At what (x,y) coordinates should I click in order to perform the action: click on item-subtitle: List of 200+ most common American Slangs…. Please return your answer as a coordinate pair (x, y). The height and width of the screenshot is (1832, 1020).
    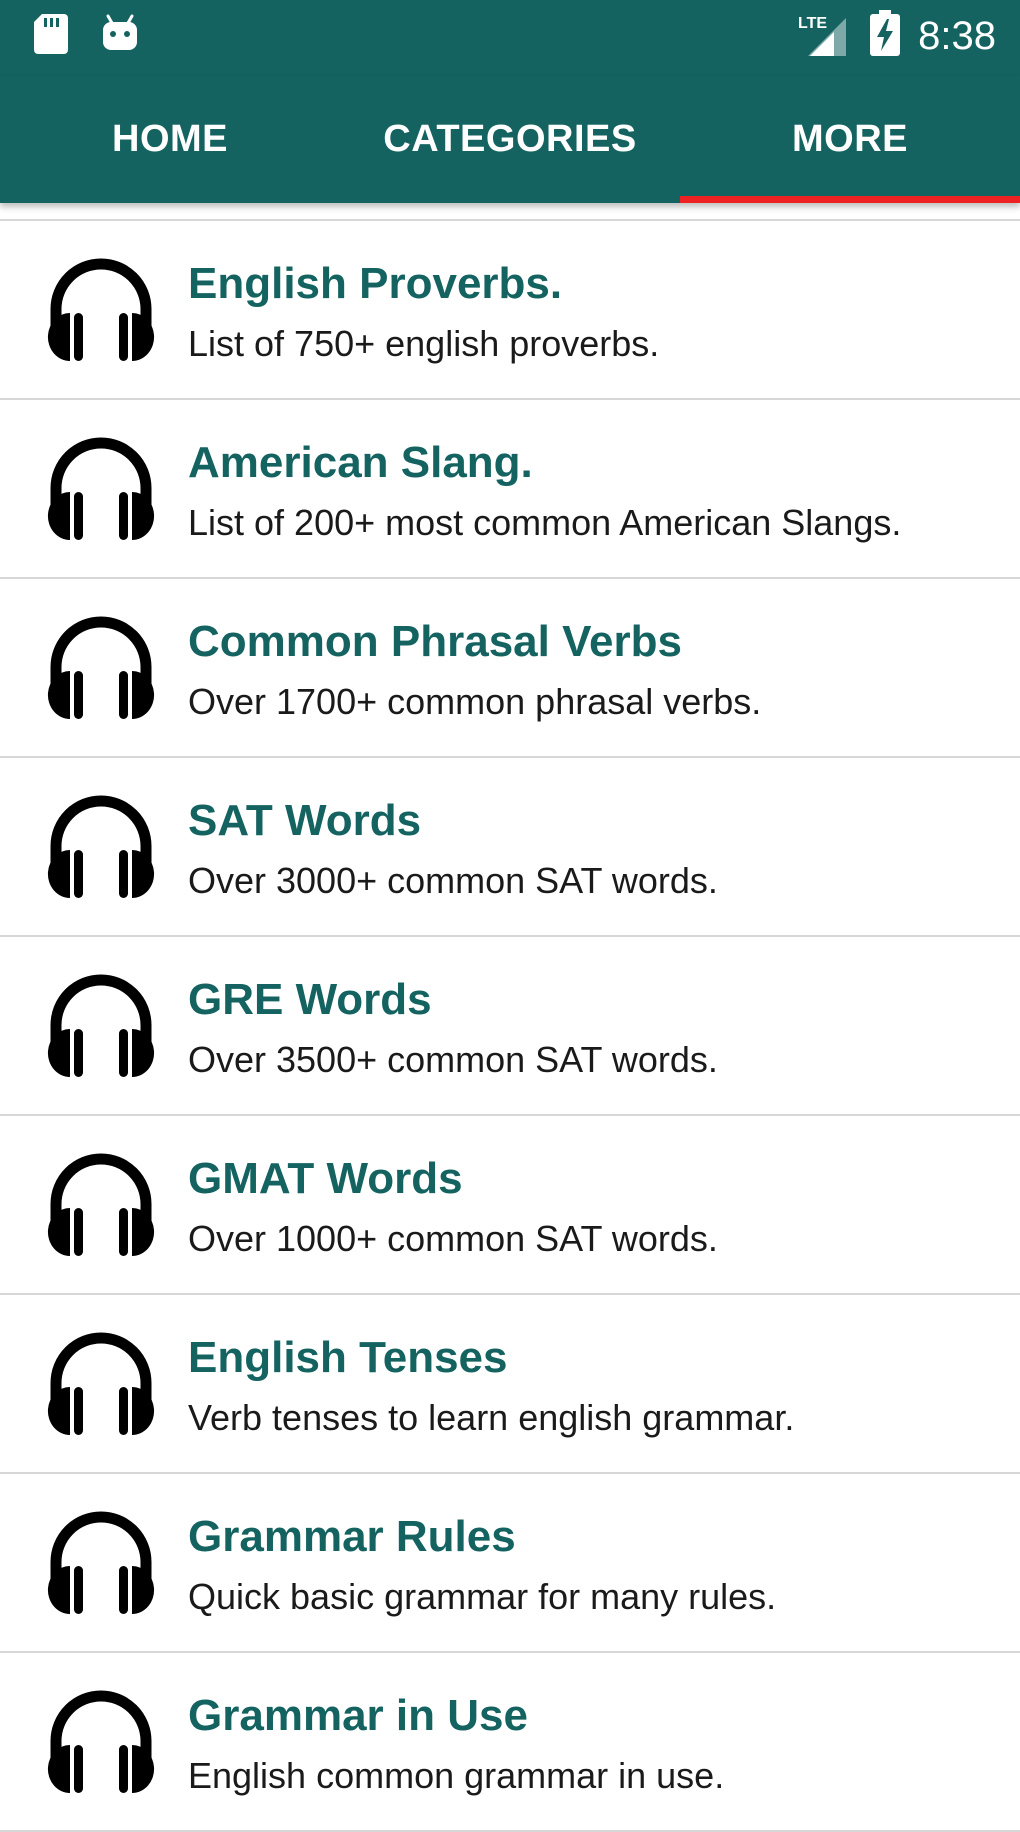
    Looking at the image, I should click on (545, 522).